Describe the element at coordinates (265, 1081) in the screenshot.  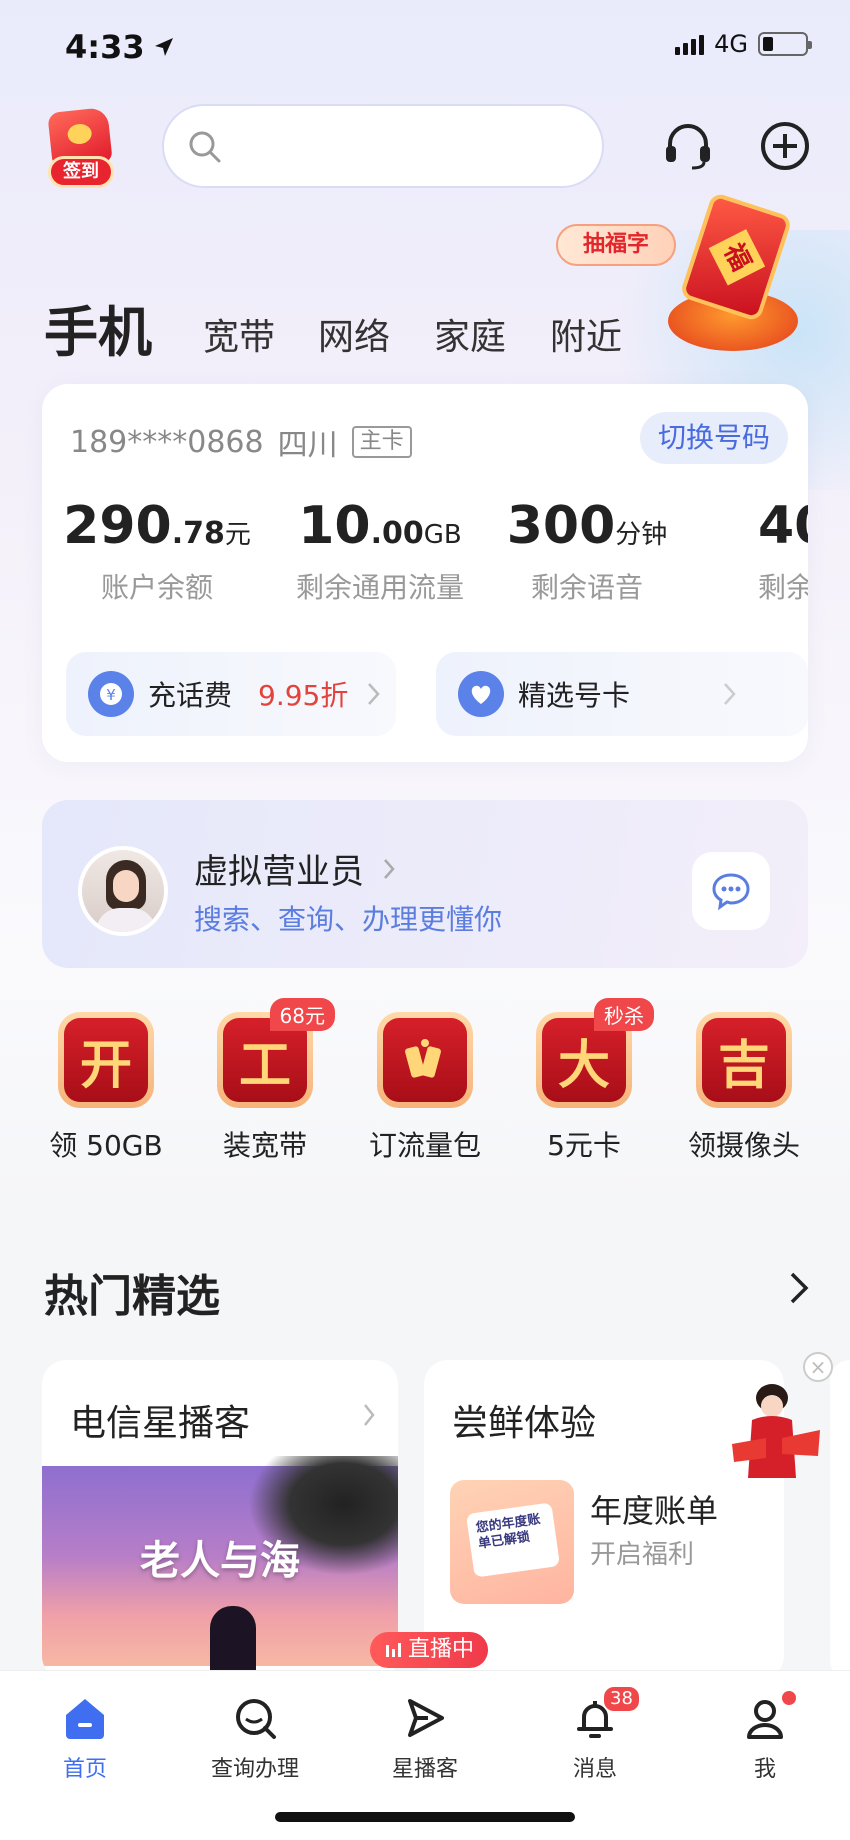
I see `quick-item-broadband: 68元 工 装宽带` at that location.